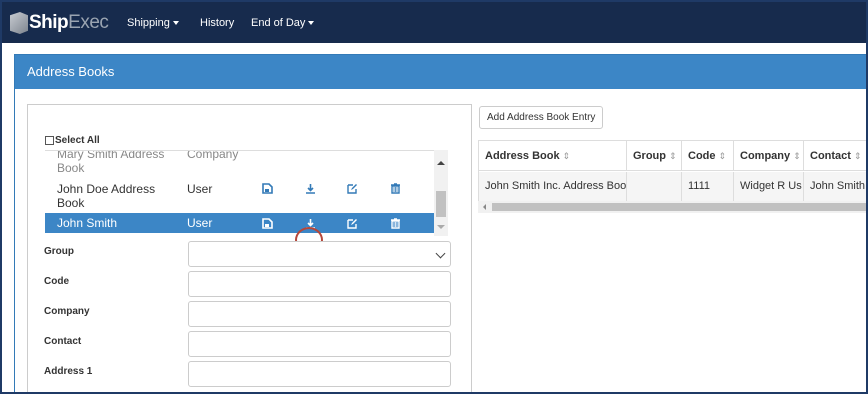 This screenshot has width=868, height=394. I want to click on nav-history-link: History, so click(217, 22).